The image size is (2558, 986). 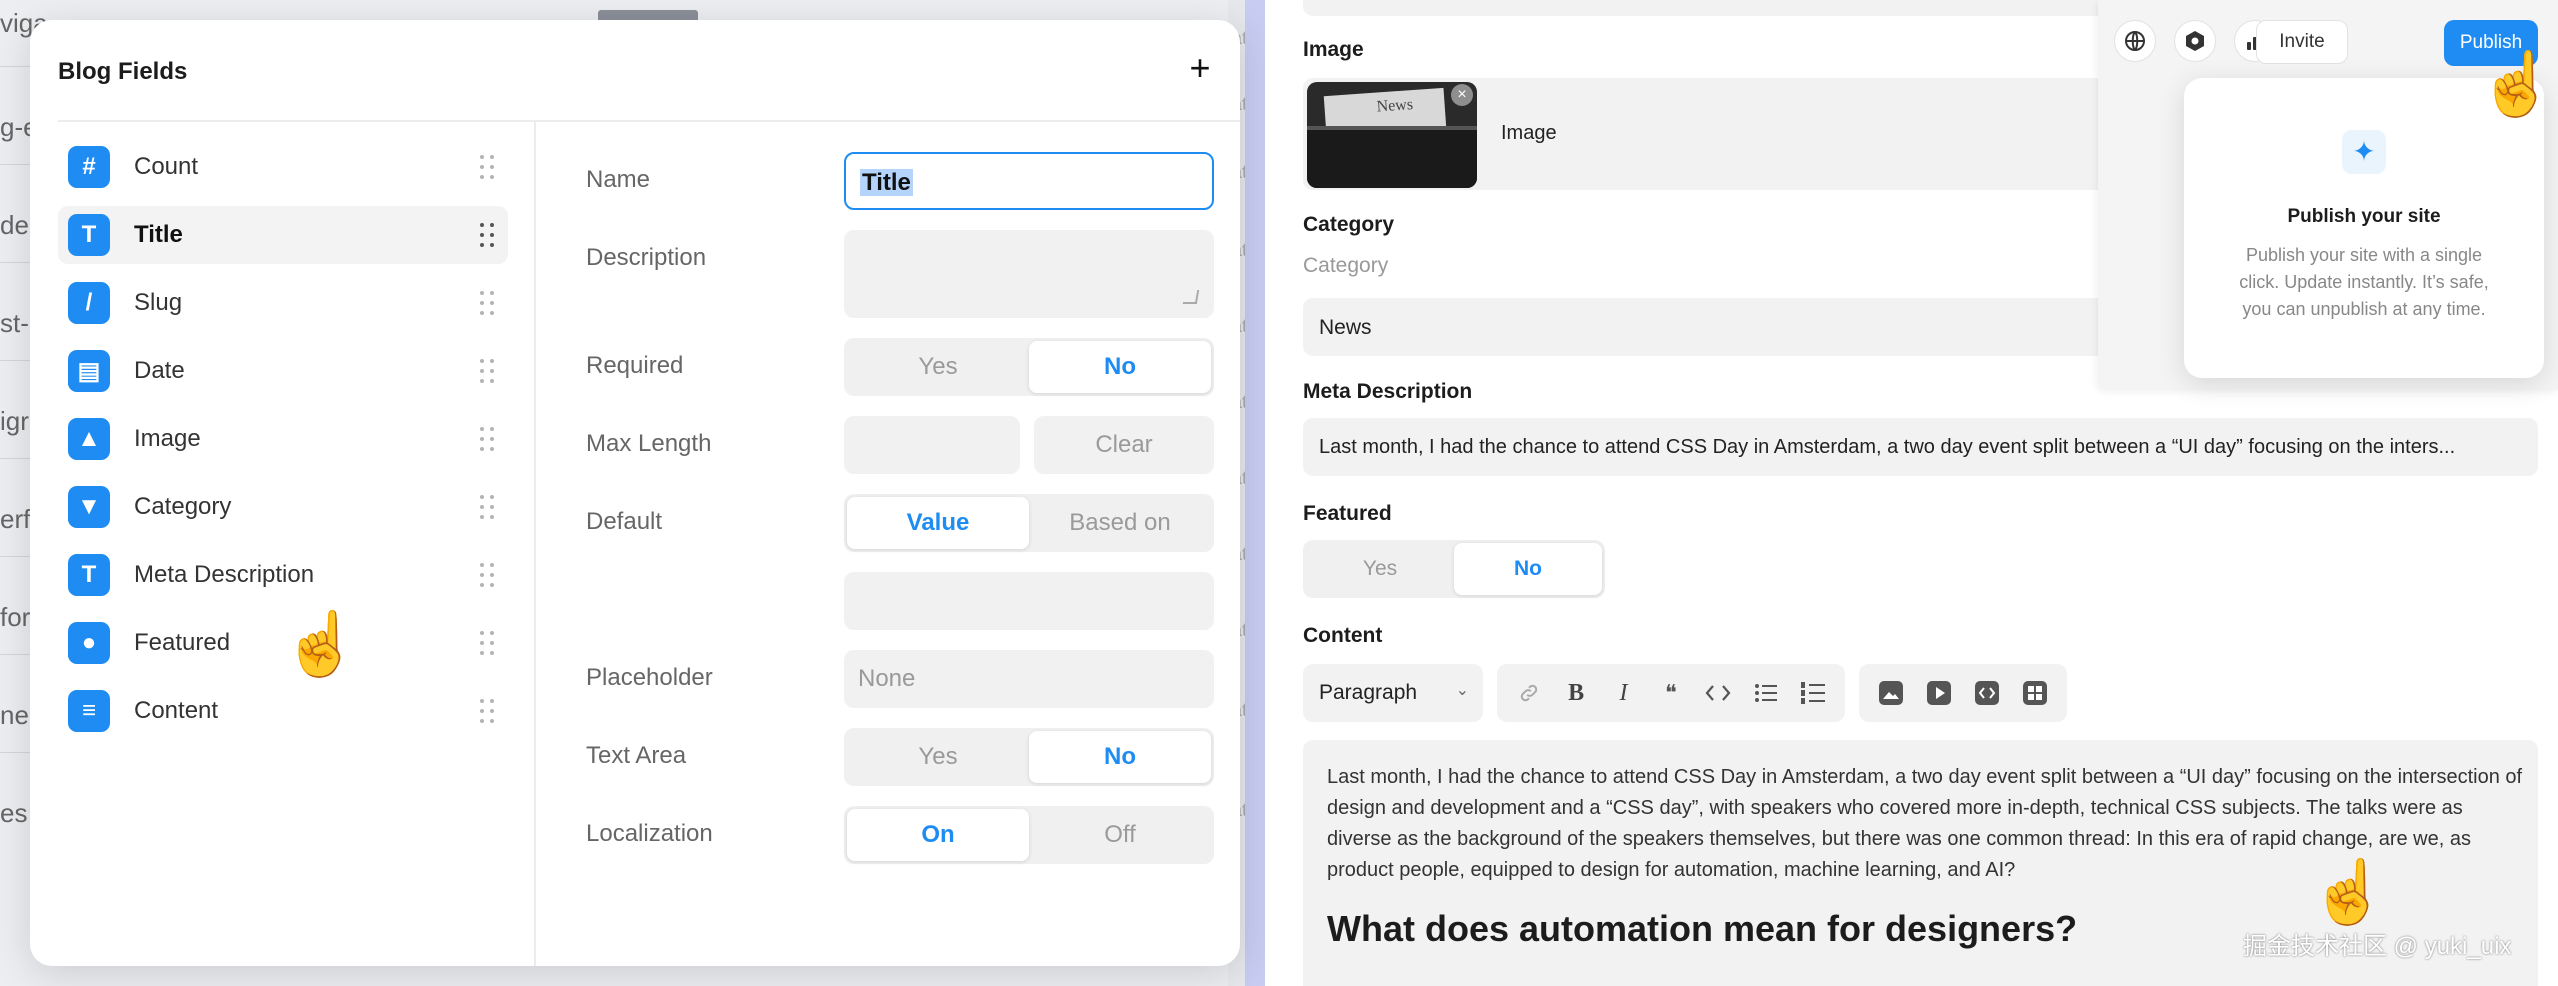 I want to click on embed-icon, so click(x=1987, y=693).